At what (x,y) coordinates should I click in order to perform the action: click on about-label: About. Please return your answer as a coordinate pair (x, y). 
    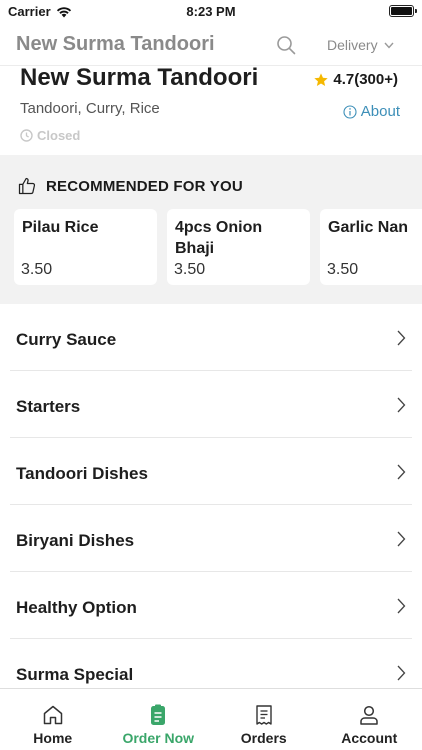
    Looking at the image, I should click on (380, 111).